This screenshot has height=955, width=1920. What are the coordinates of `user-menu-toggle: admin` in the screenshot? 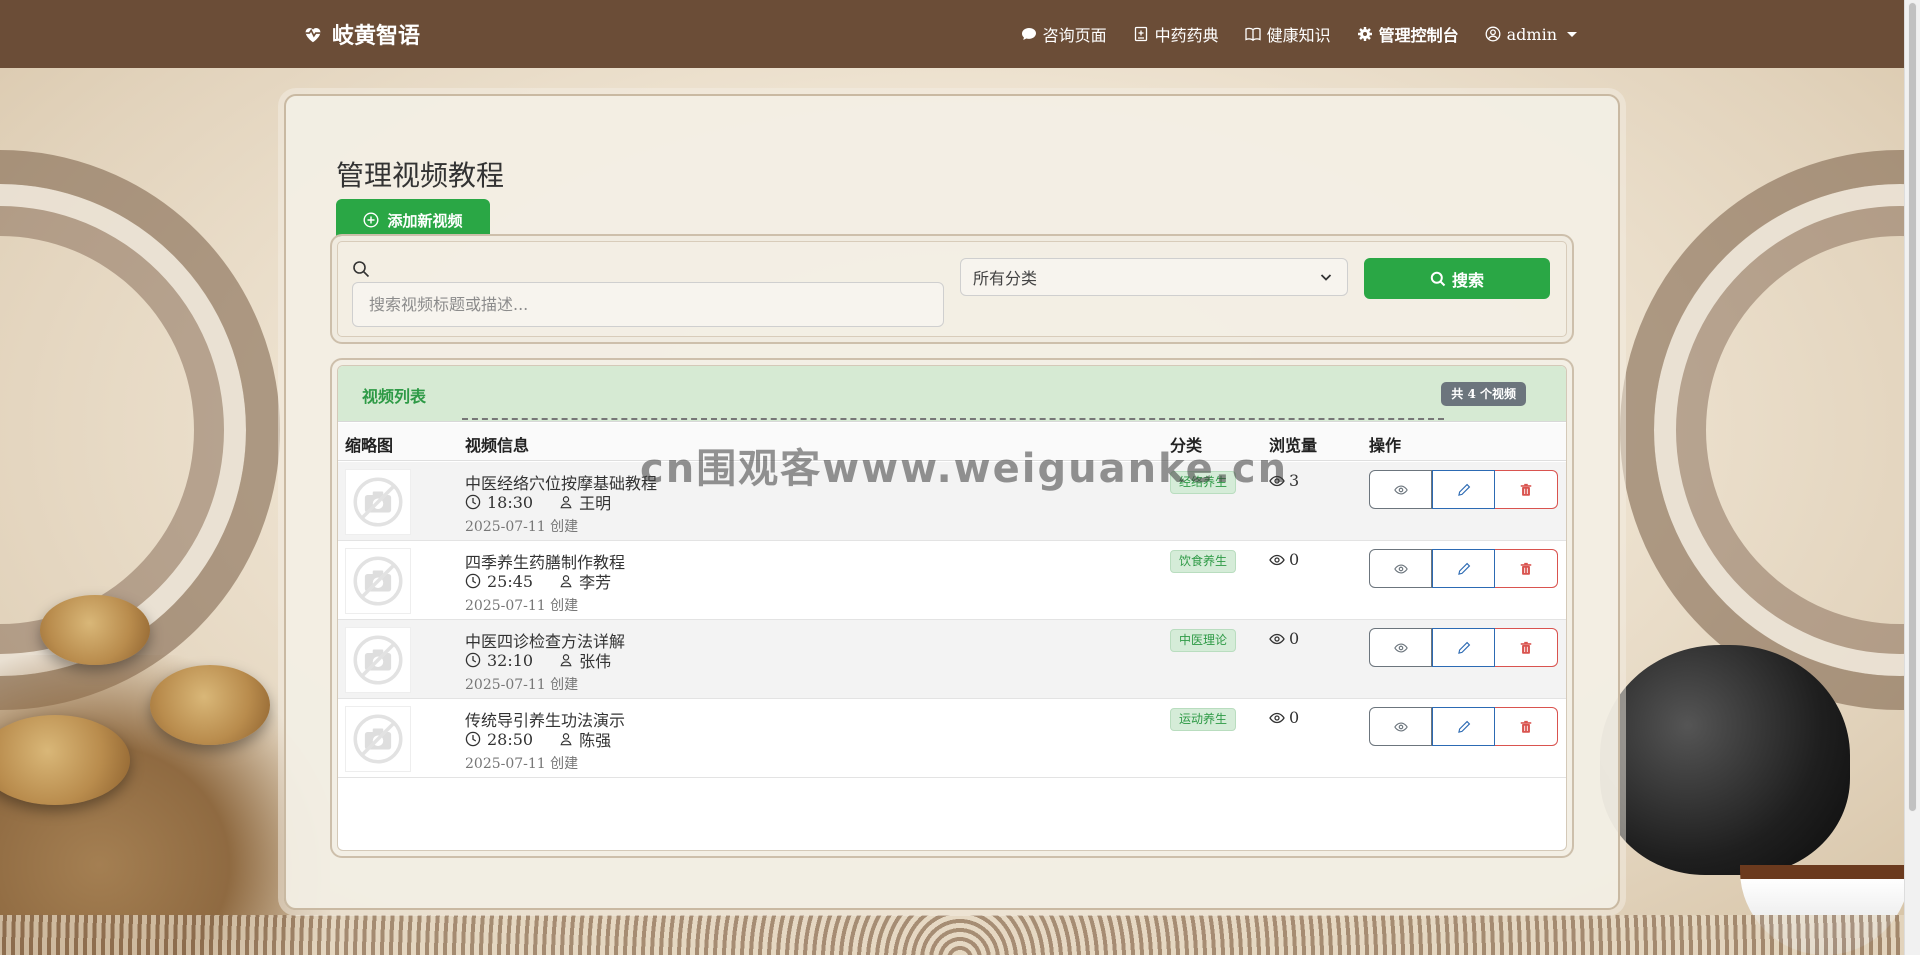 It's located at (1531, 34).